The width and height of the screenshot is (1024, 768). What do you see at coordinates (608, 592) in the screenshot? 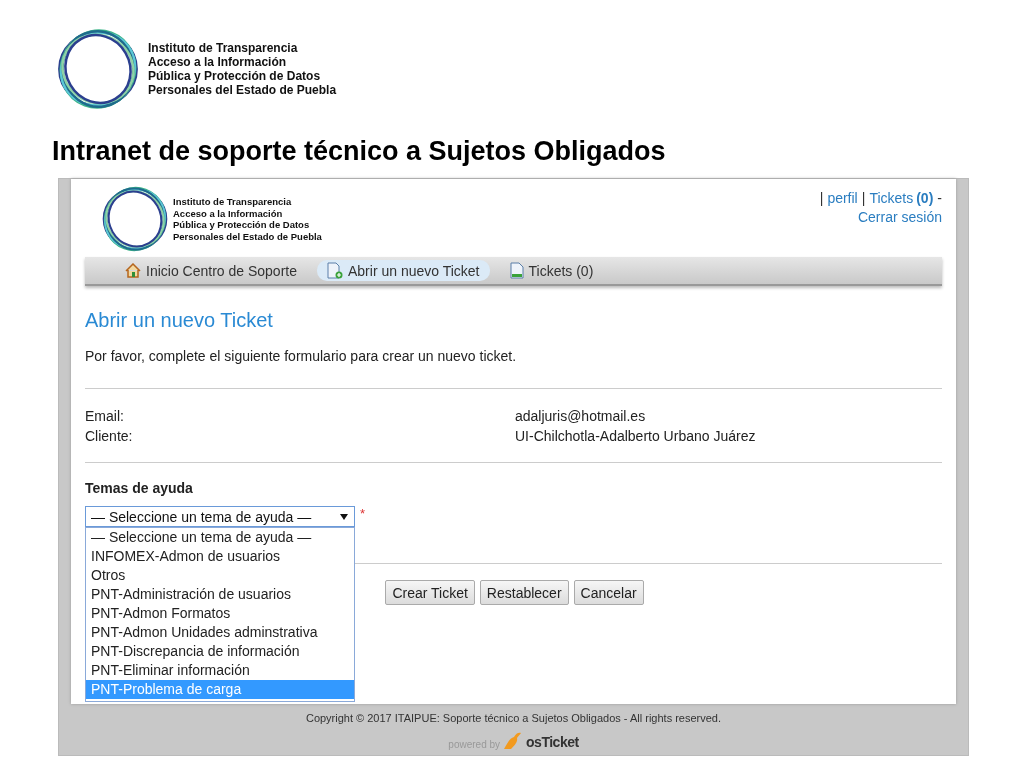
I see `form-button: Cancelar` at bounding box center [608, 592].